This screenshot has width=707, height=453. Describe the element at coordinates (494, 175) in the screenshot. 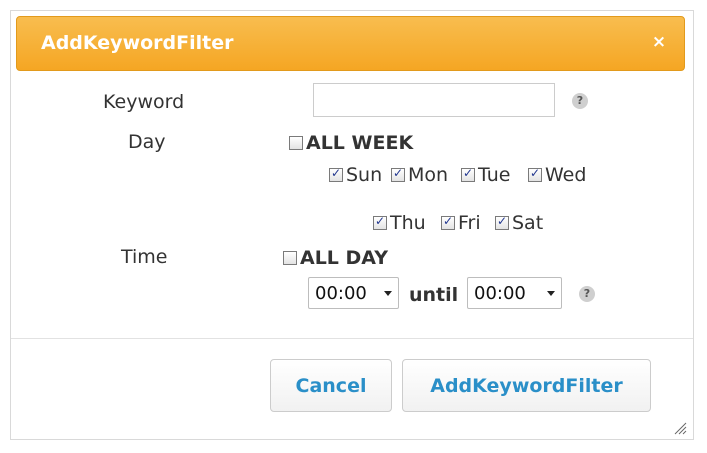

I see `day-label-tue: Tue` at that location.